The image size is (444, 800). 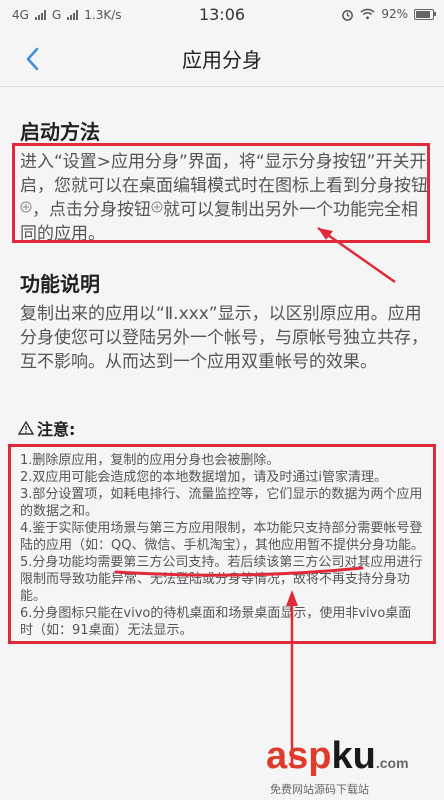 What do you see at coordinates (392, 763) in the screenshot?
I see `watermark-brand-c: .com` at bounding box center [392, 763].